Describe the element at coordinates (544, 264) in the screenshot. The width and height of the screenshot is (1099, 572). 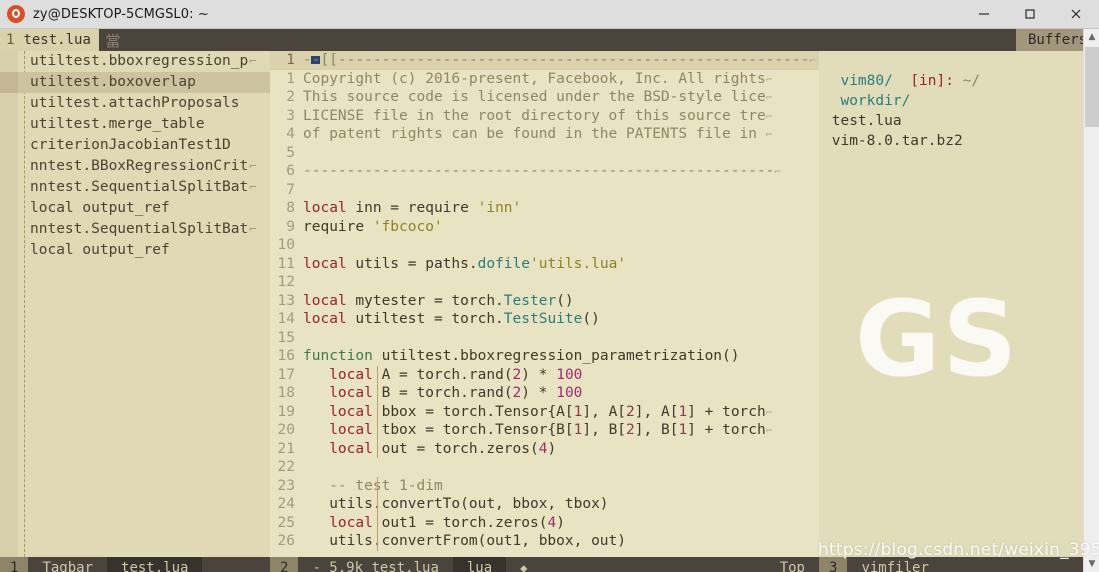
I see `editor-line: 11 local utils = paths.dofile'utils.lua'` at that location.